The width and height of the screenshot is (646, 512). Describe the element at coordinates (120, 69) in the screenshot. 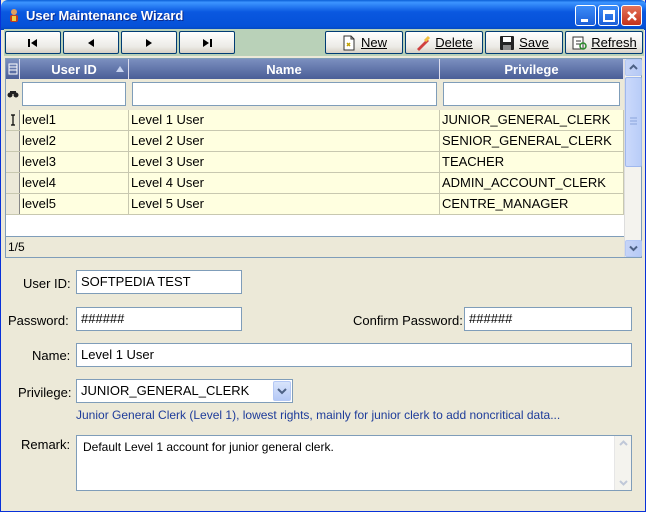

I see `sort-ascending-icon` at that location.